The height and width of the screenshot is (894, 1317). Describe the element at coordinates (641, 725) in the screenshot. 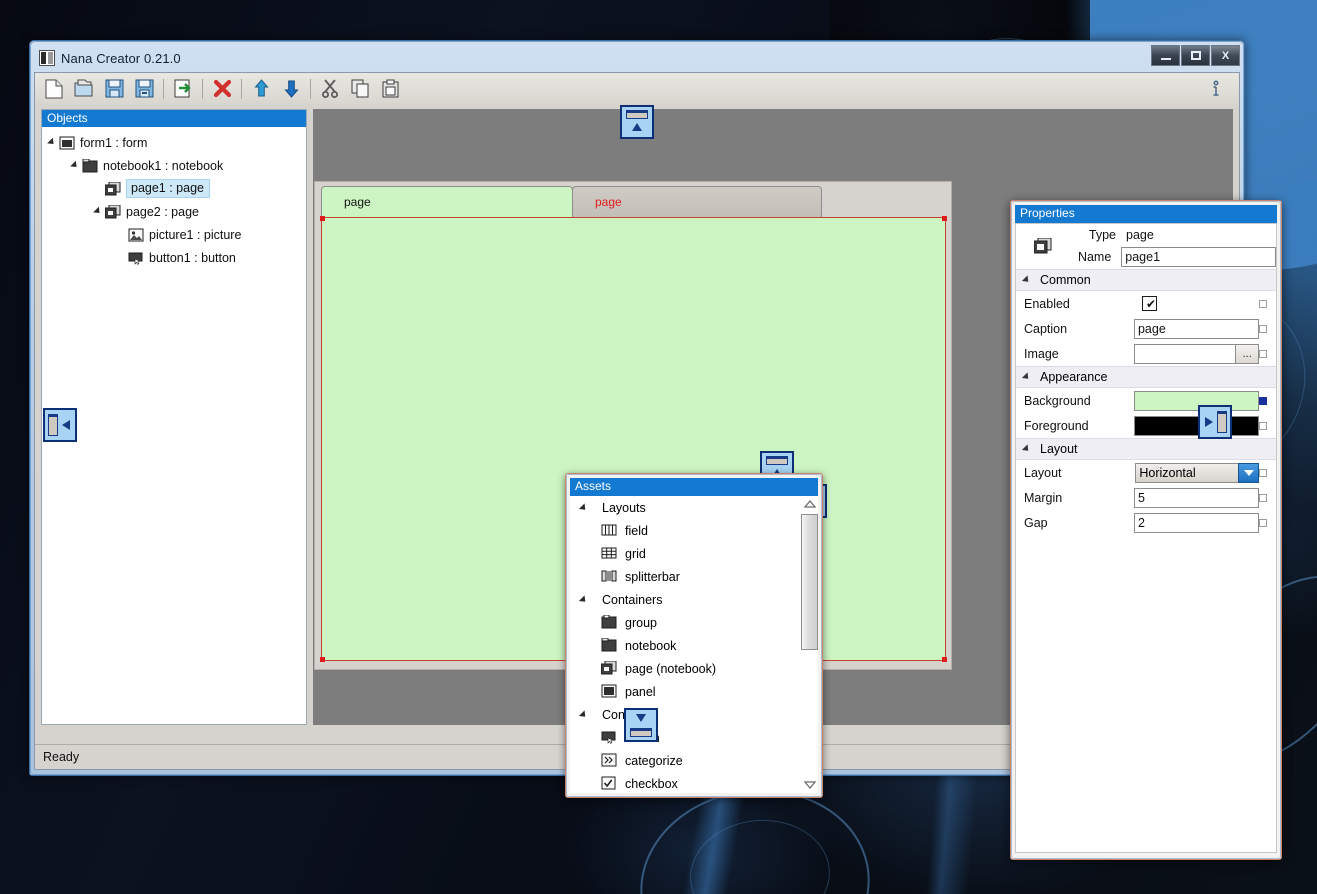

I see `drag-ghost-dock-bottom` at that location.